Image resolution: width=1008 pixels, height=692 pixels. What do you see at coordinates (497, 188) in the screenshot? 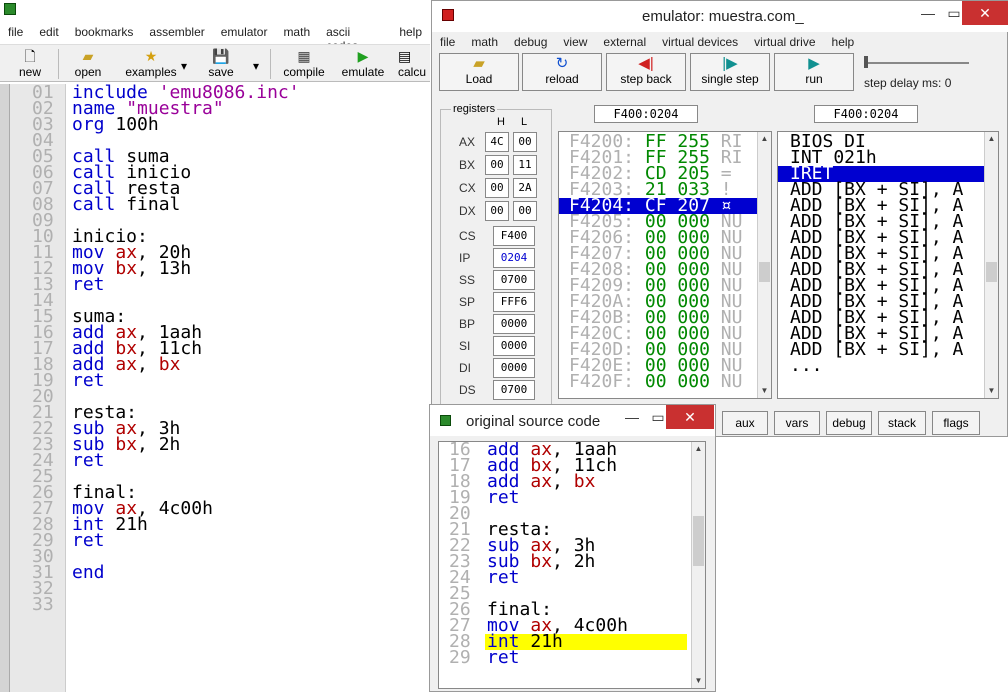
I see `register-cx-high: 00` at bounding box center [497, 188].